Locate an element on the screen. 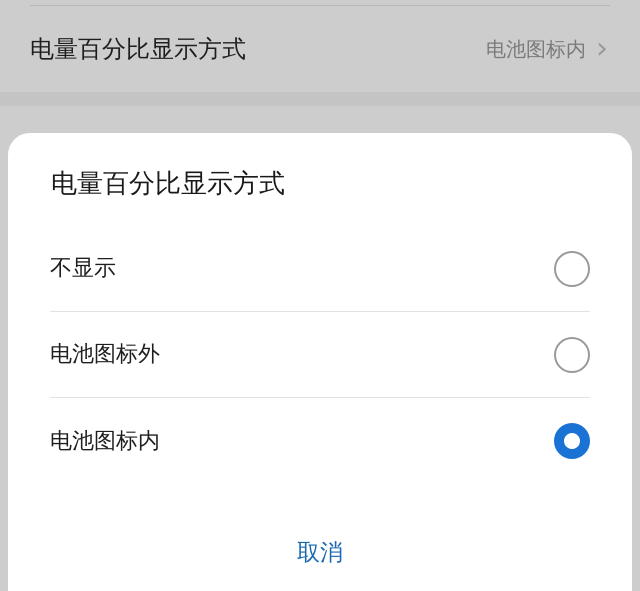 The width and height of the screenshot is (640, 591). chevron: › is located at coordinates (602, 49).